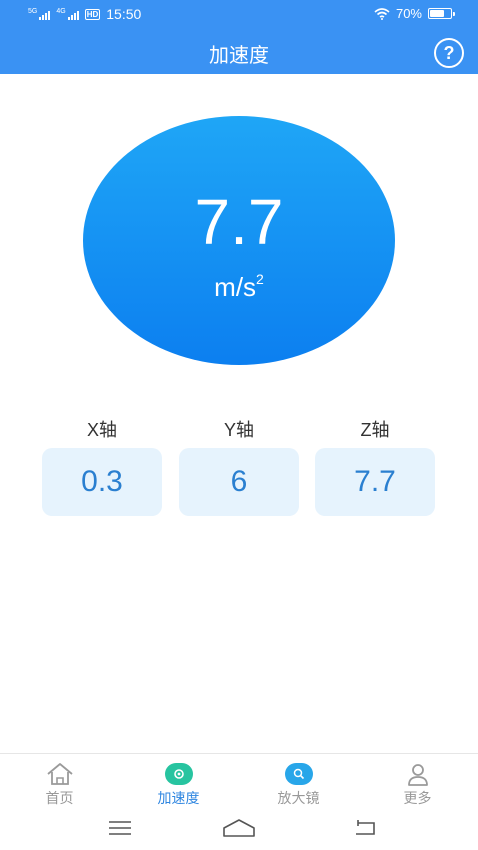  I want to click on nav-more: 更多, so click(417, 785).